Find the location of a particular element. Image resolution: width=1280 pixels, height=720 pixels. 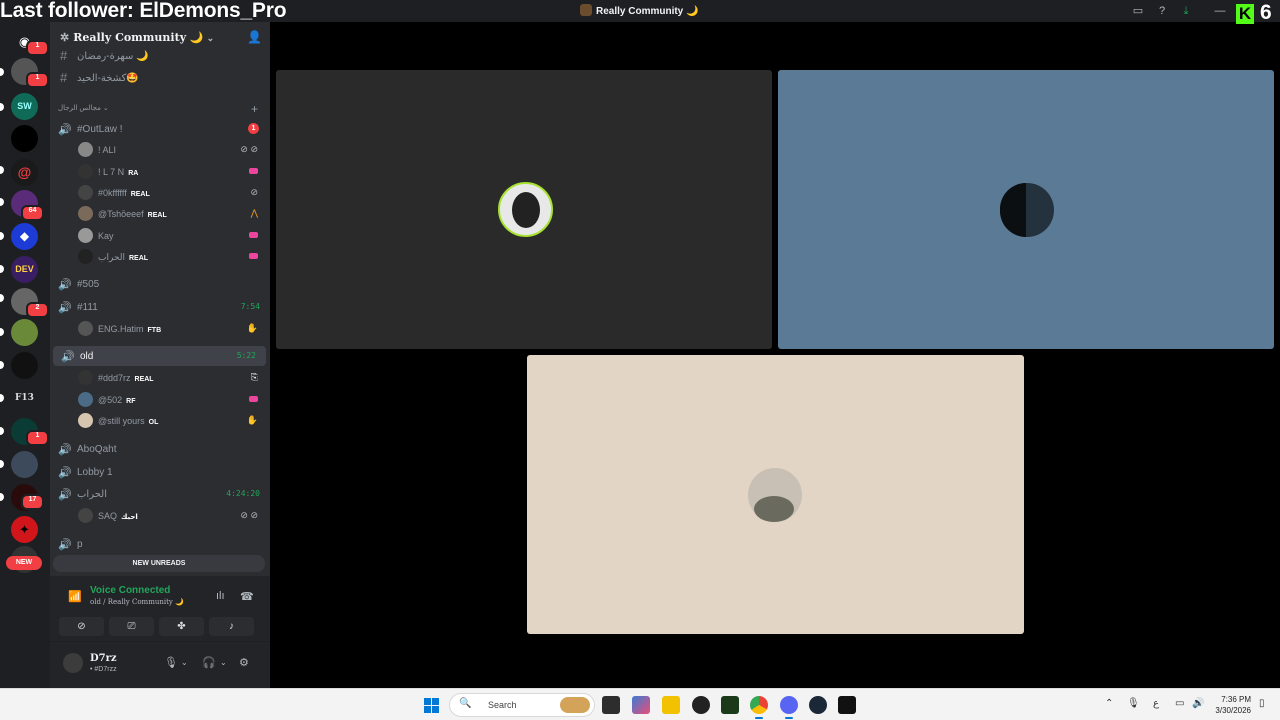

voice-user: @Tshōeeef REAL ⋀ is located at coordinates (160, 214).